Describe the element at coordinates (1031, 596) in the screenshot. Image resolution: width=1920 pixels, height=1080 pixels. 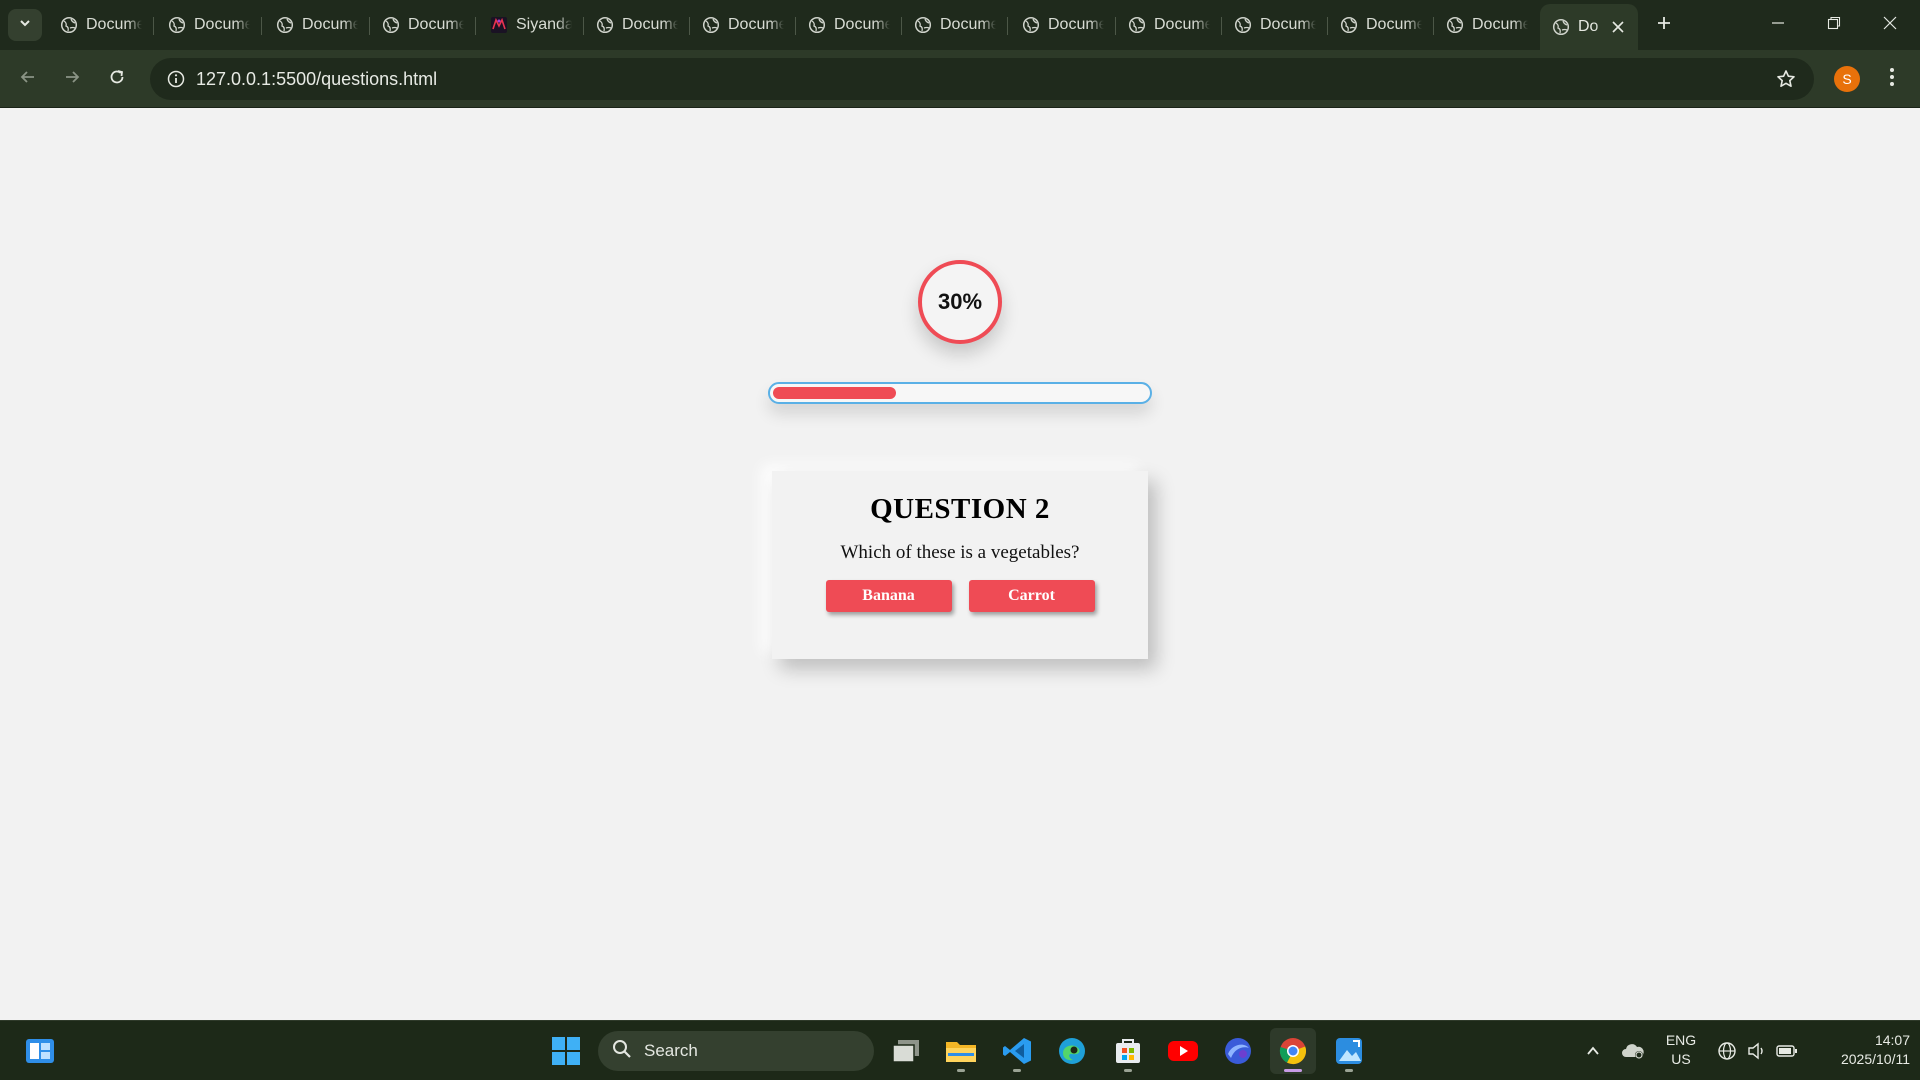
I see `answer-button-carrot: Carrot` at that location.